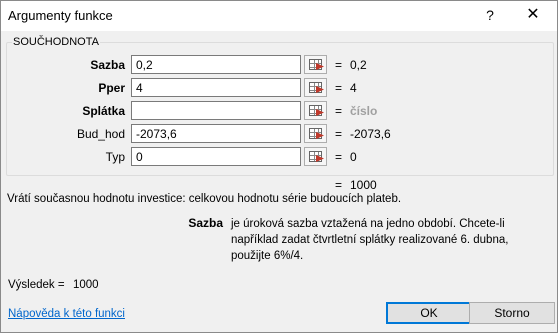 The width and height of the screenshot is (558, 333). What do you see at coordinates (363, 185) in the screenshot?
I see `total-result: 1000` at bounding box center [363, 185].